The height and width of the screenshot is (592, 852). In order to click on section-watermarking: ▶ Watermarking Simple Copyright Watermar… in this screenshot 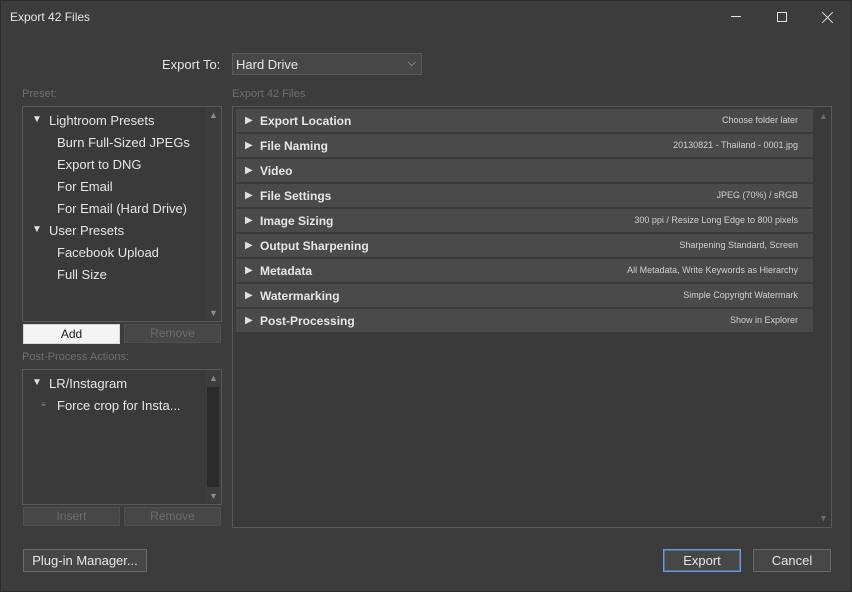, I will do `click(524, 296)`.